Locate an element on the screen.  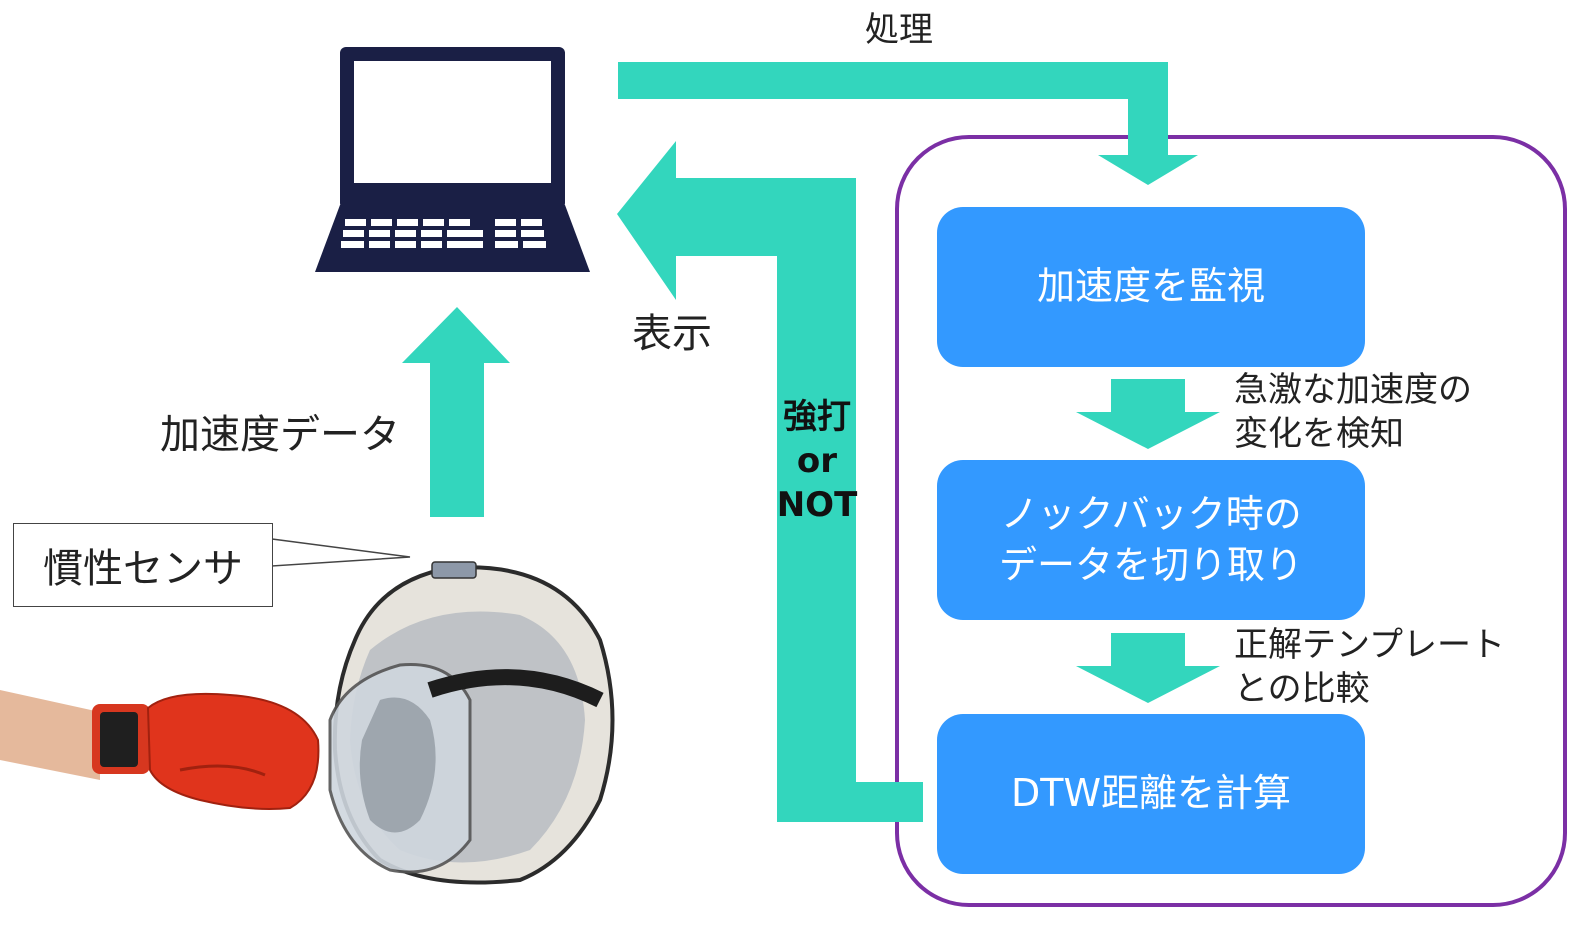
accel-data-label: 加速度データ is located at coordinates (280, 435).